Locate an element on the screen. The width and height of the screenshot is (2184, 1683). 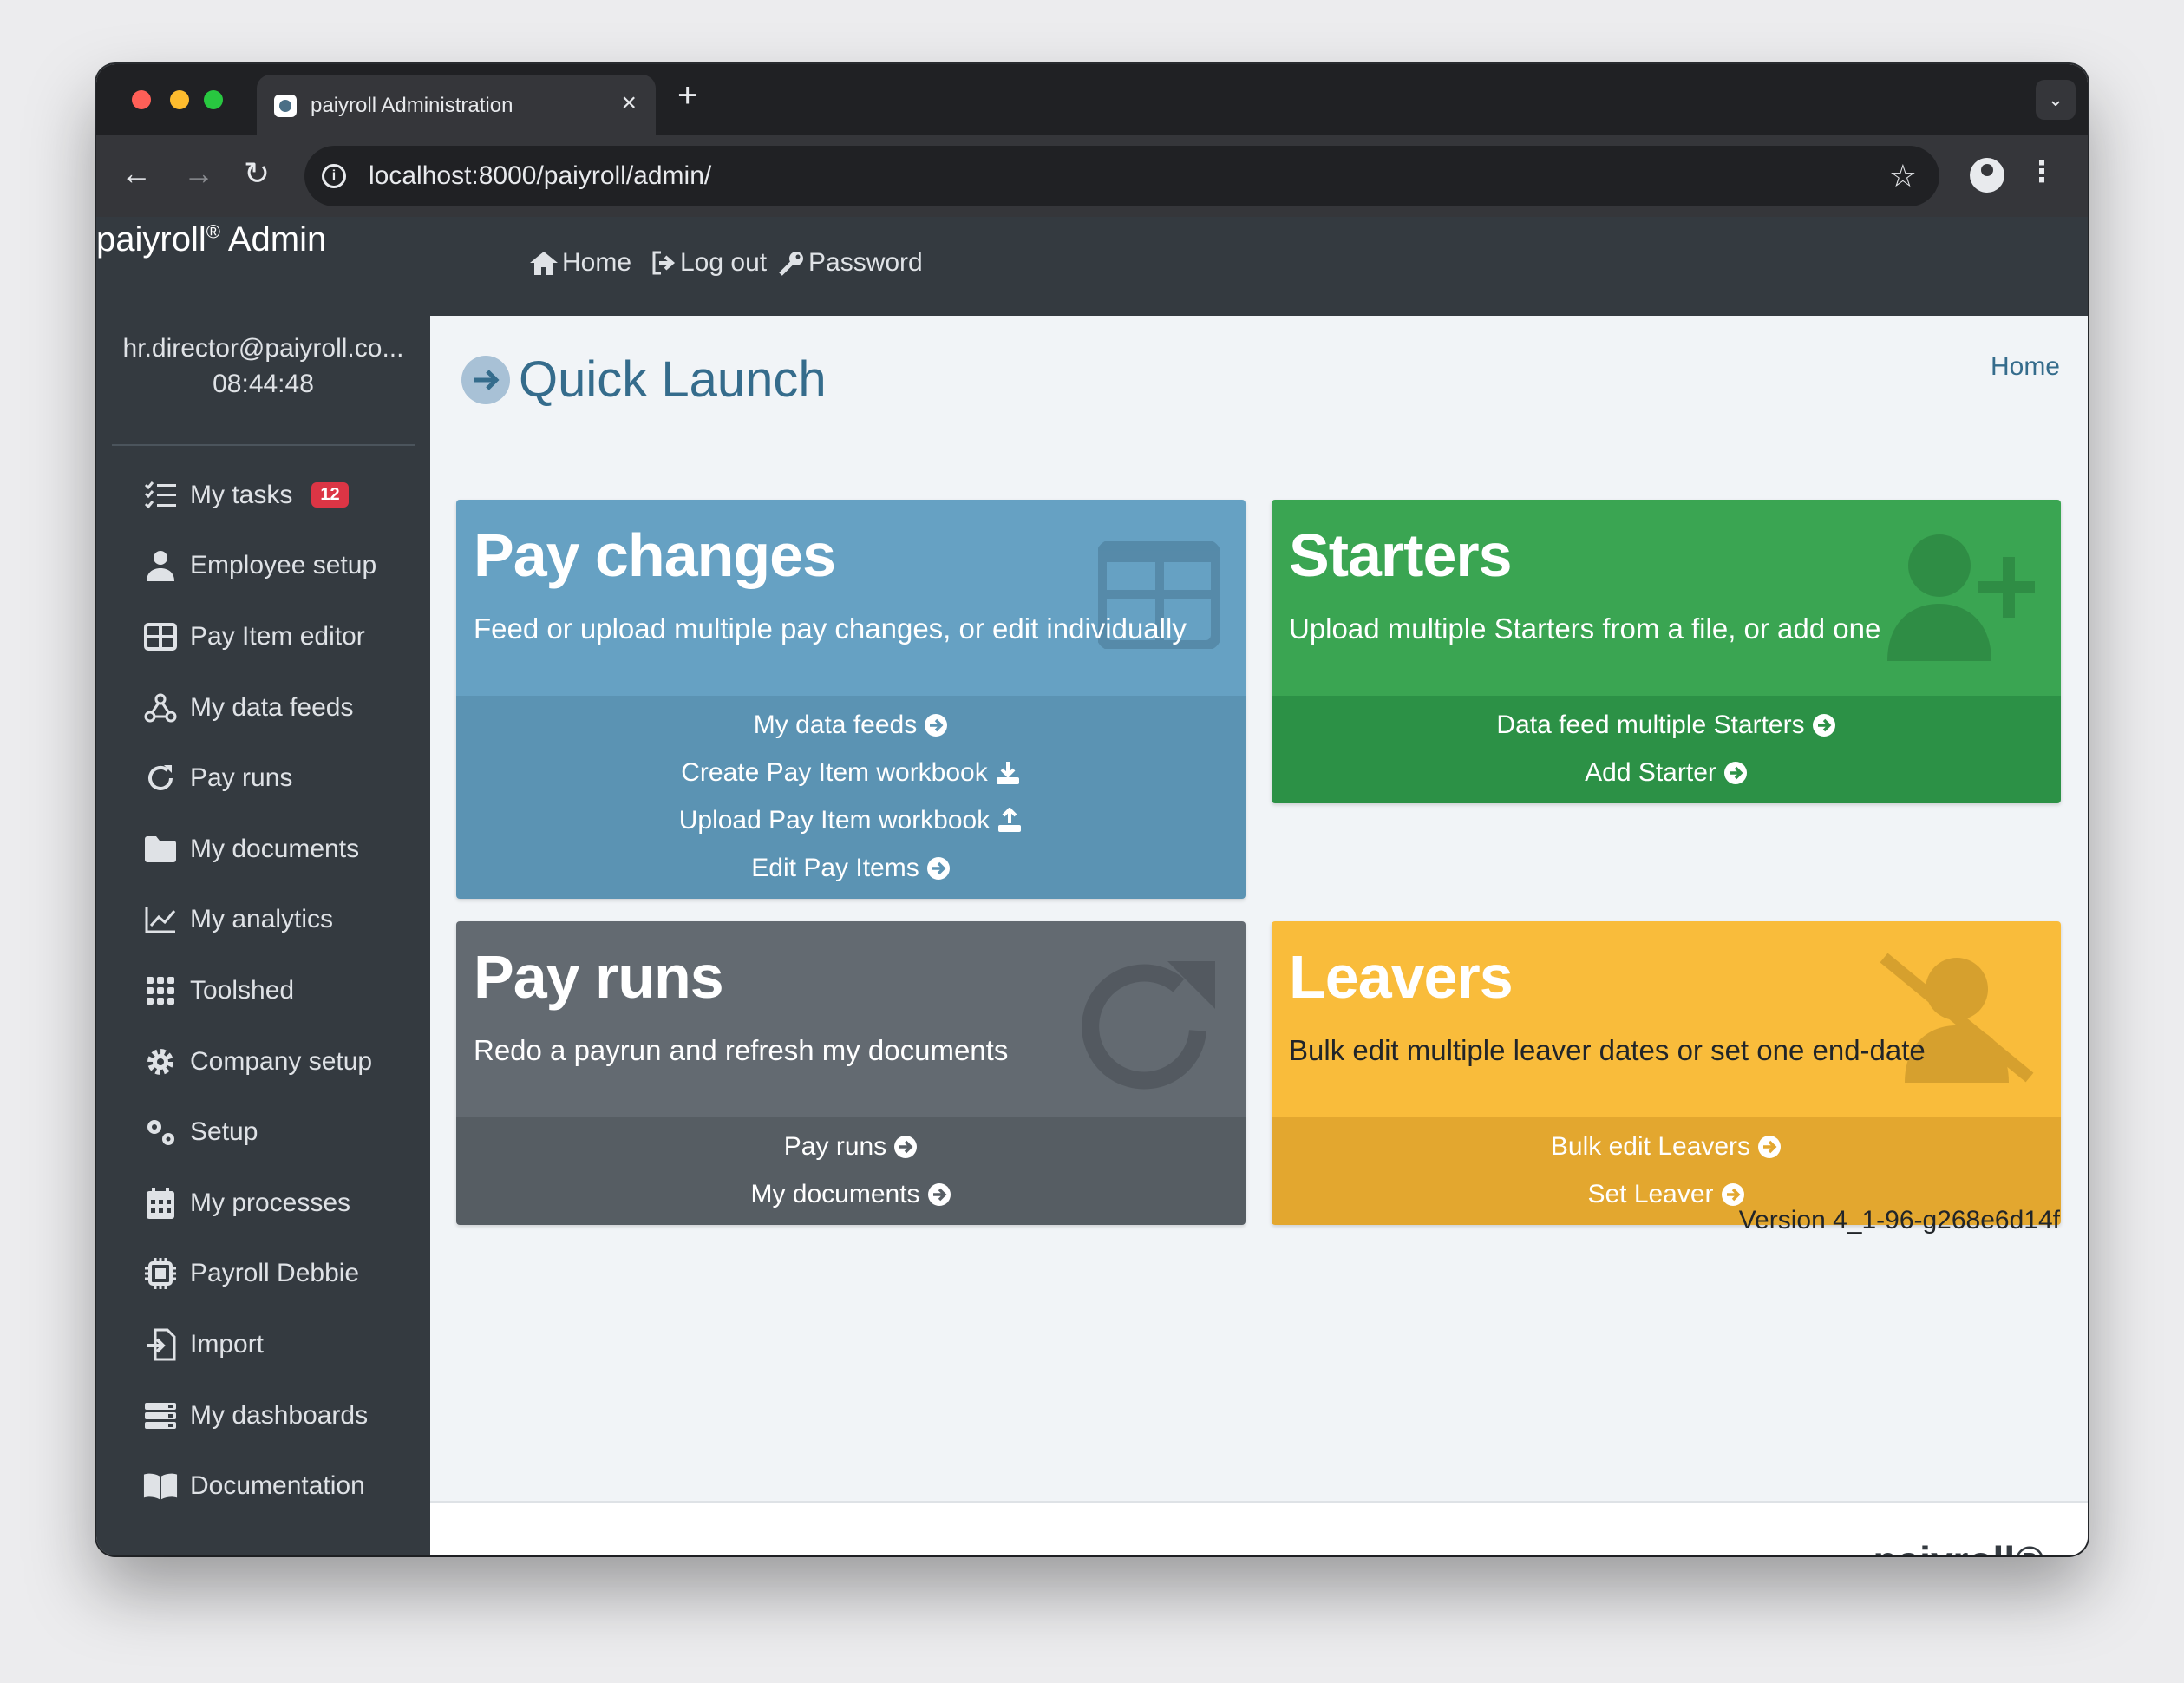
sidebar-item-my-analytics: My analytics is located at coordinates (263, 921).